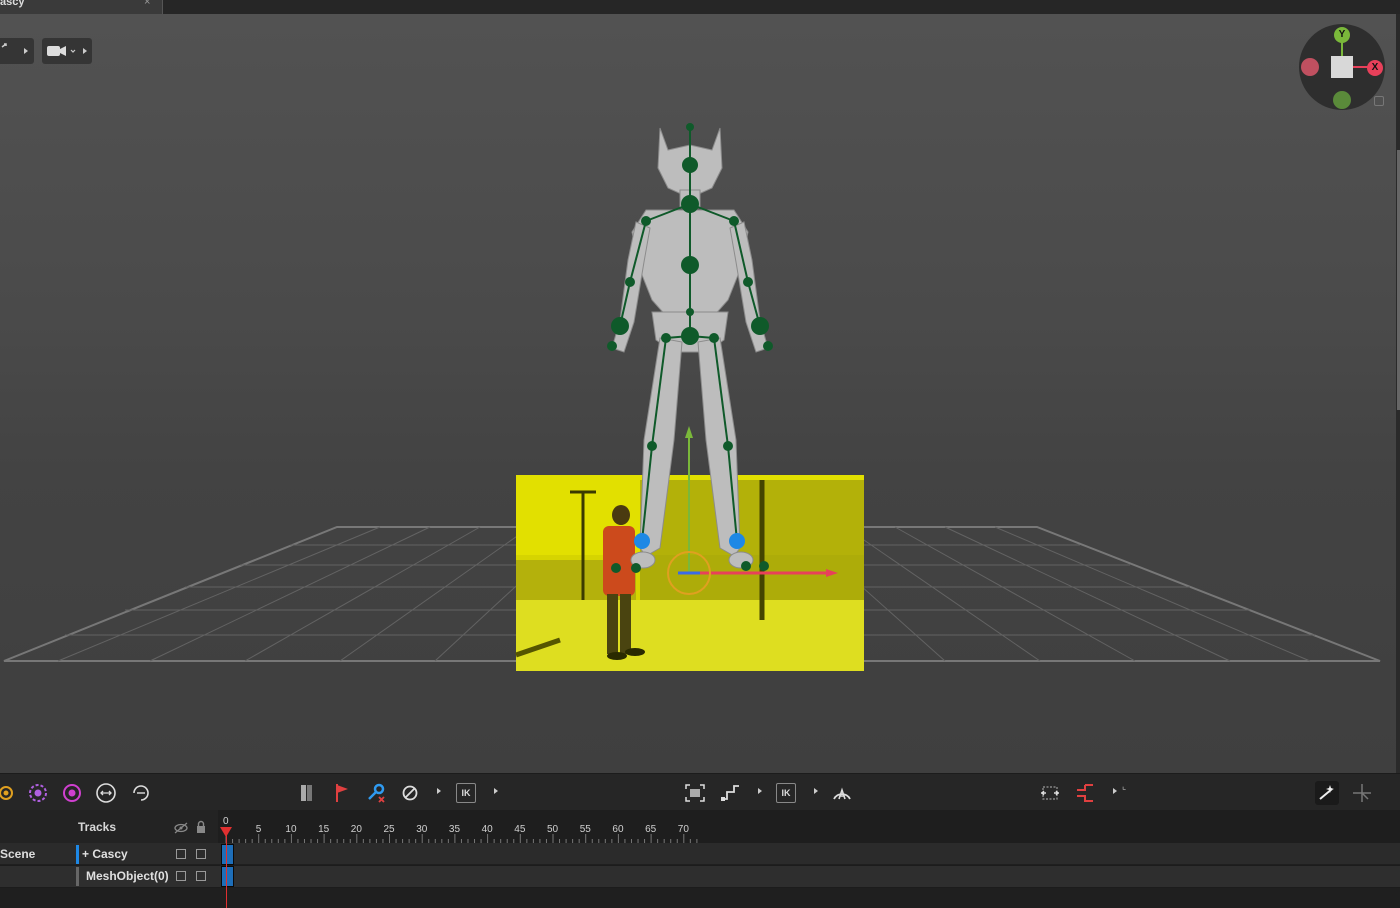 This screenshot has height=908, width=1400. I want to click on playhead-line, so click(226, 867).